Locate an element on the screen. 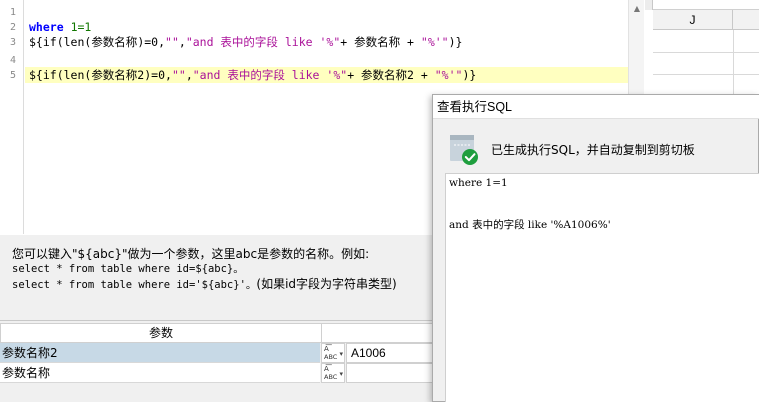 The image size is (759, 402). param-value-input is located at coordinates (390, 373).